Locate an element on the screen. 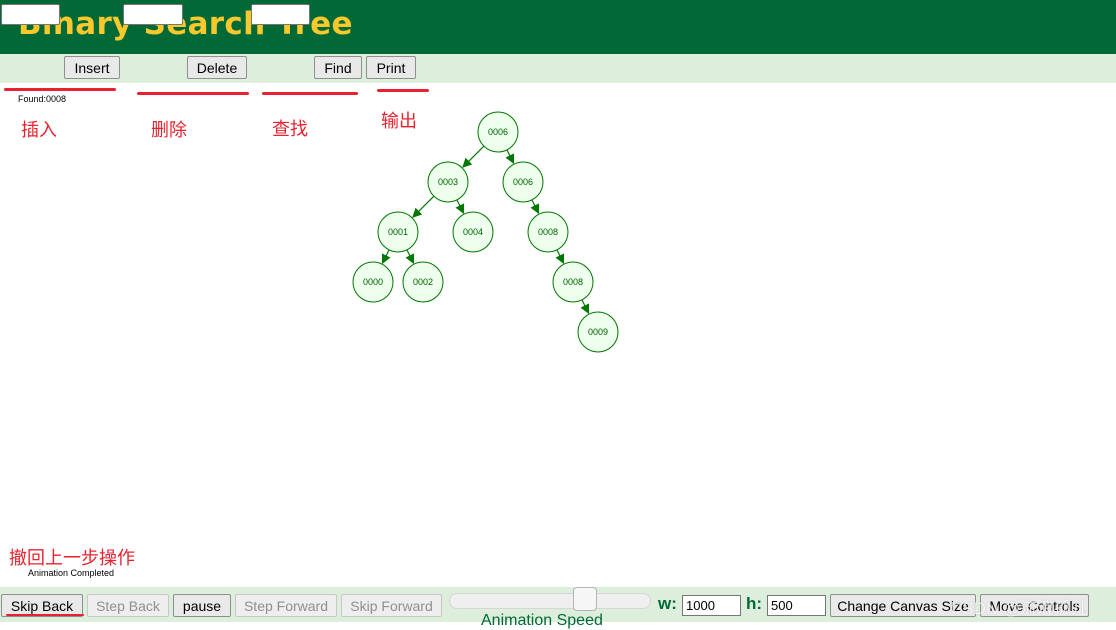 Image resolution: width=1116 pixels, height=630 pixels. tree-node: 0002 is located at coordinates (423, 282).